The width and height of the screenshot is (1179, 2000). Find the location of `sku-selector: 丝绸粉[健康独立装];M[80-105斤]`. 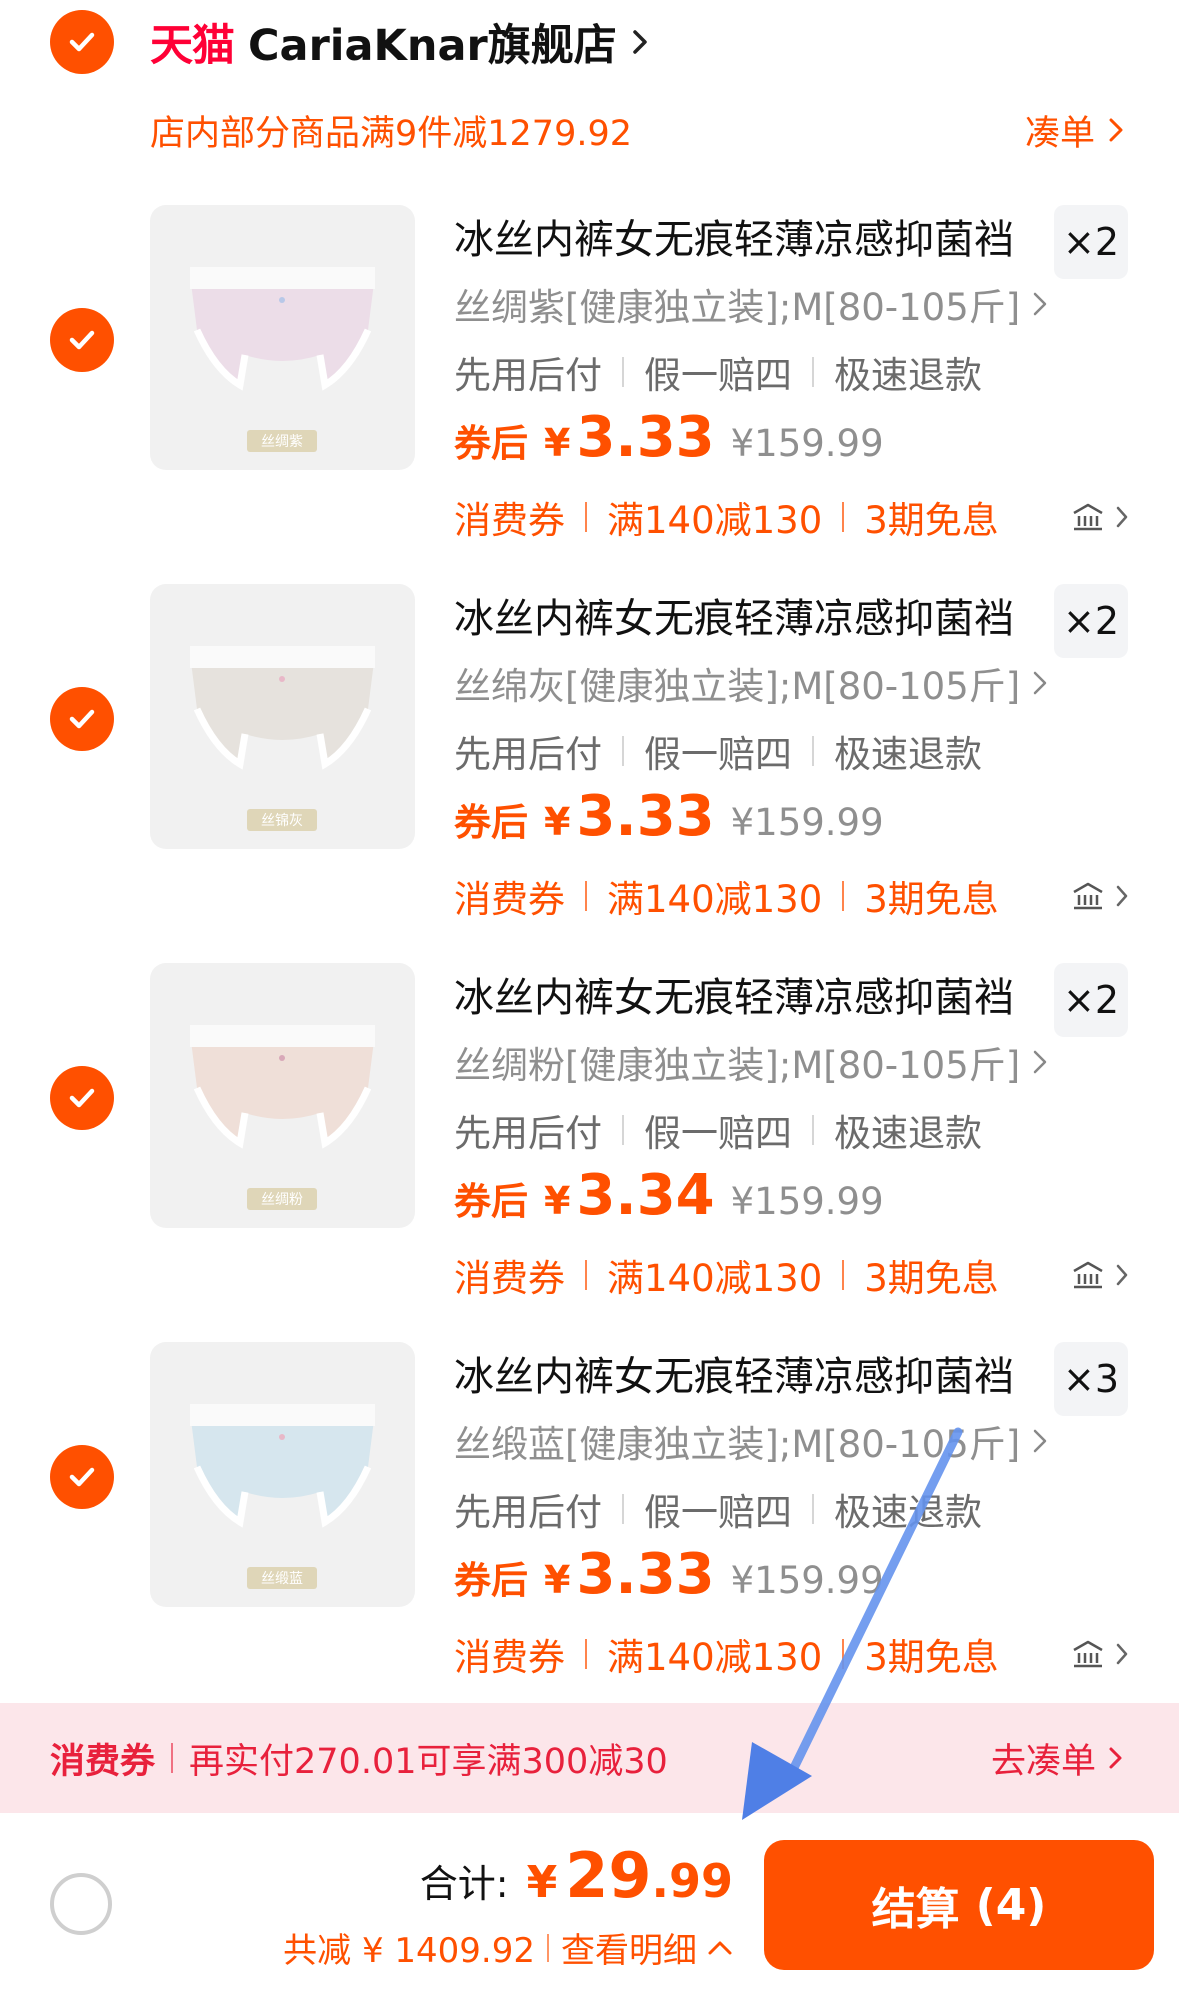

sku-selector: 丝绸粉[健康独立装];M[80-105斤] is located at coordinates (751, 1062).